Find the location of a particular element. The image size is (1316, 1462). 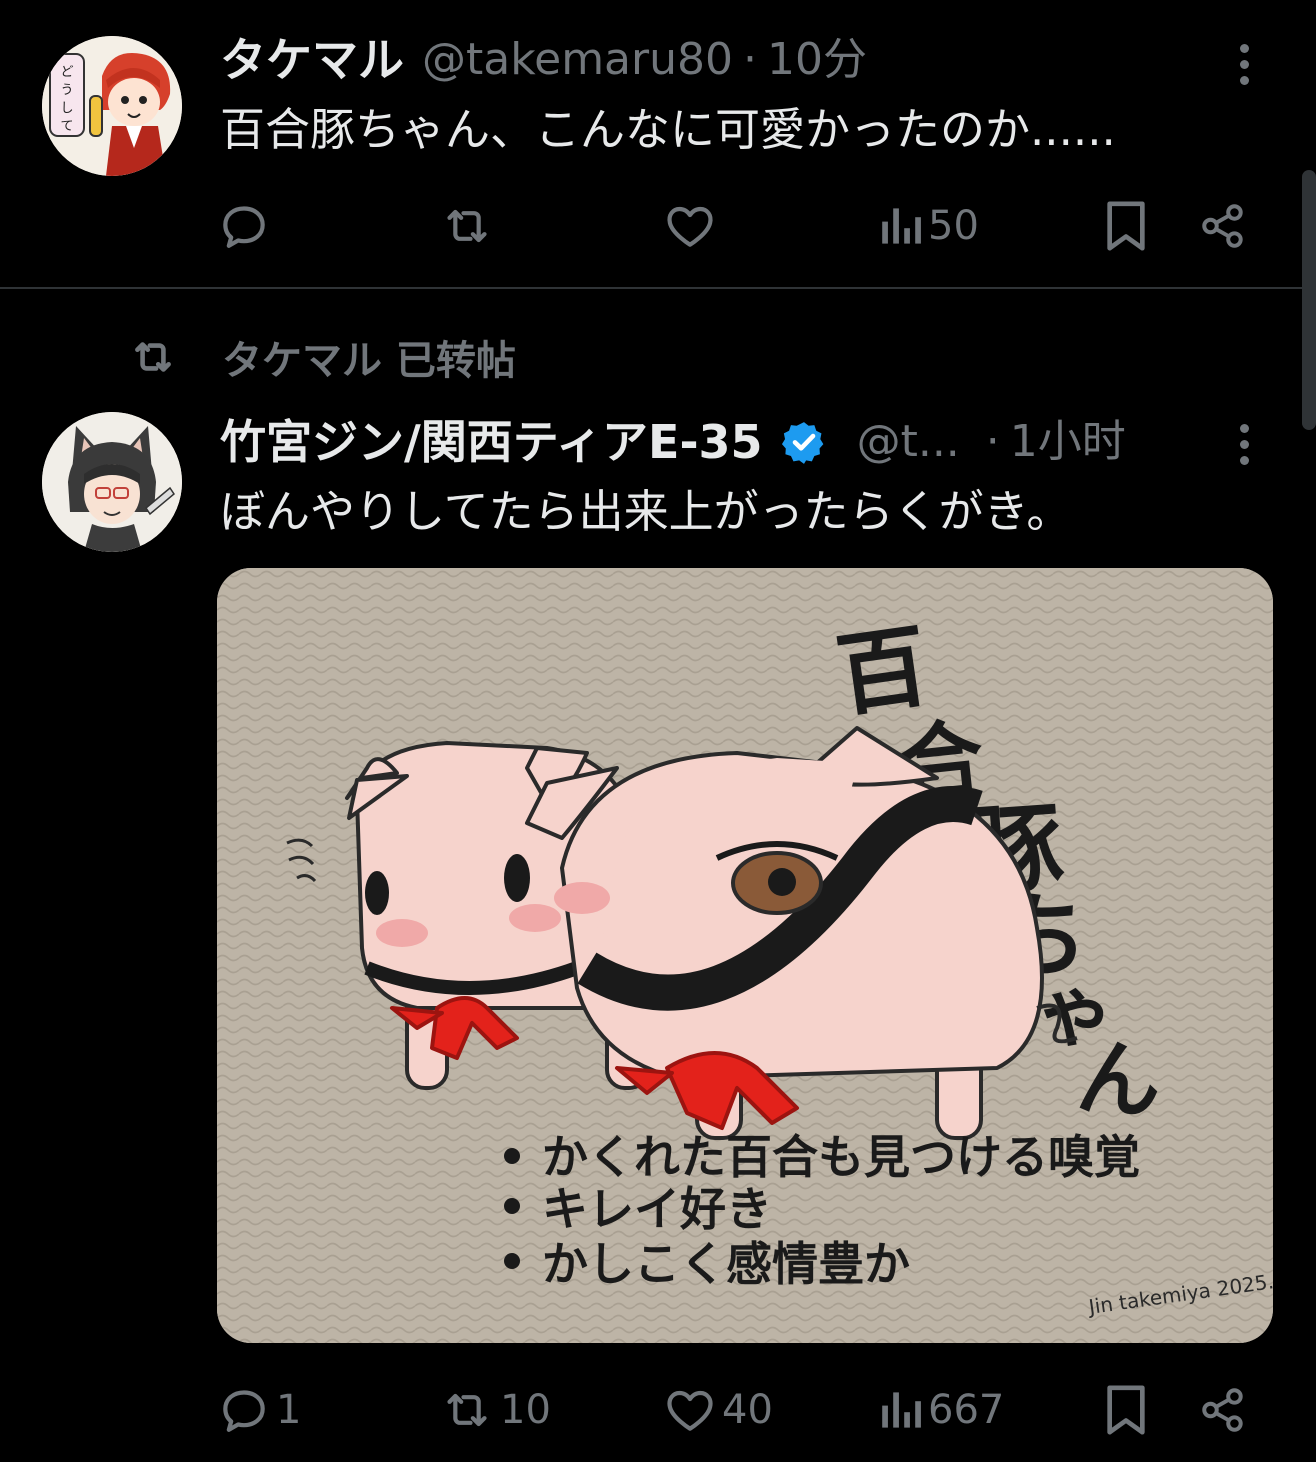

tweet-divider is located at coordinates (658, 288).